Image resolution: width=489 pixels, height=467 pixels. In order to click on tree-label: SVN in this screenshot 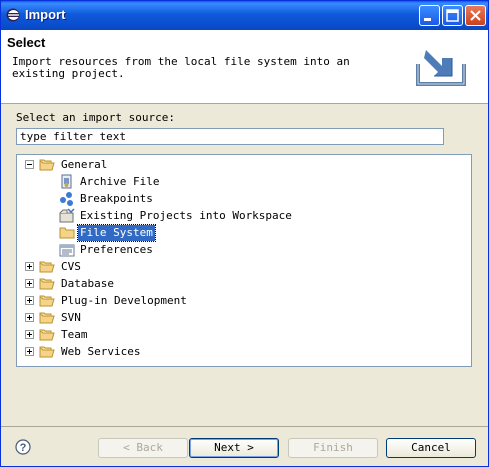, I will do `click(71, 317)`.